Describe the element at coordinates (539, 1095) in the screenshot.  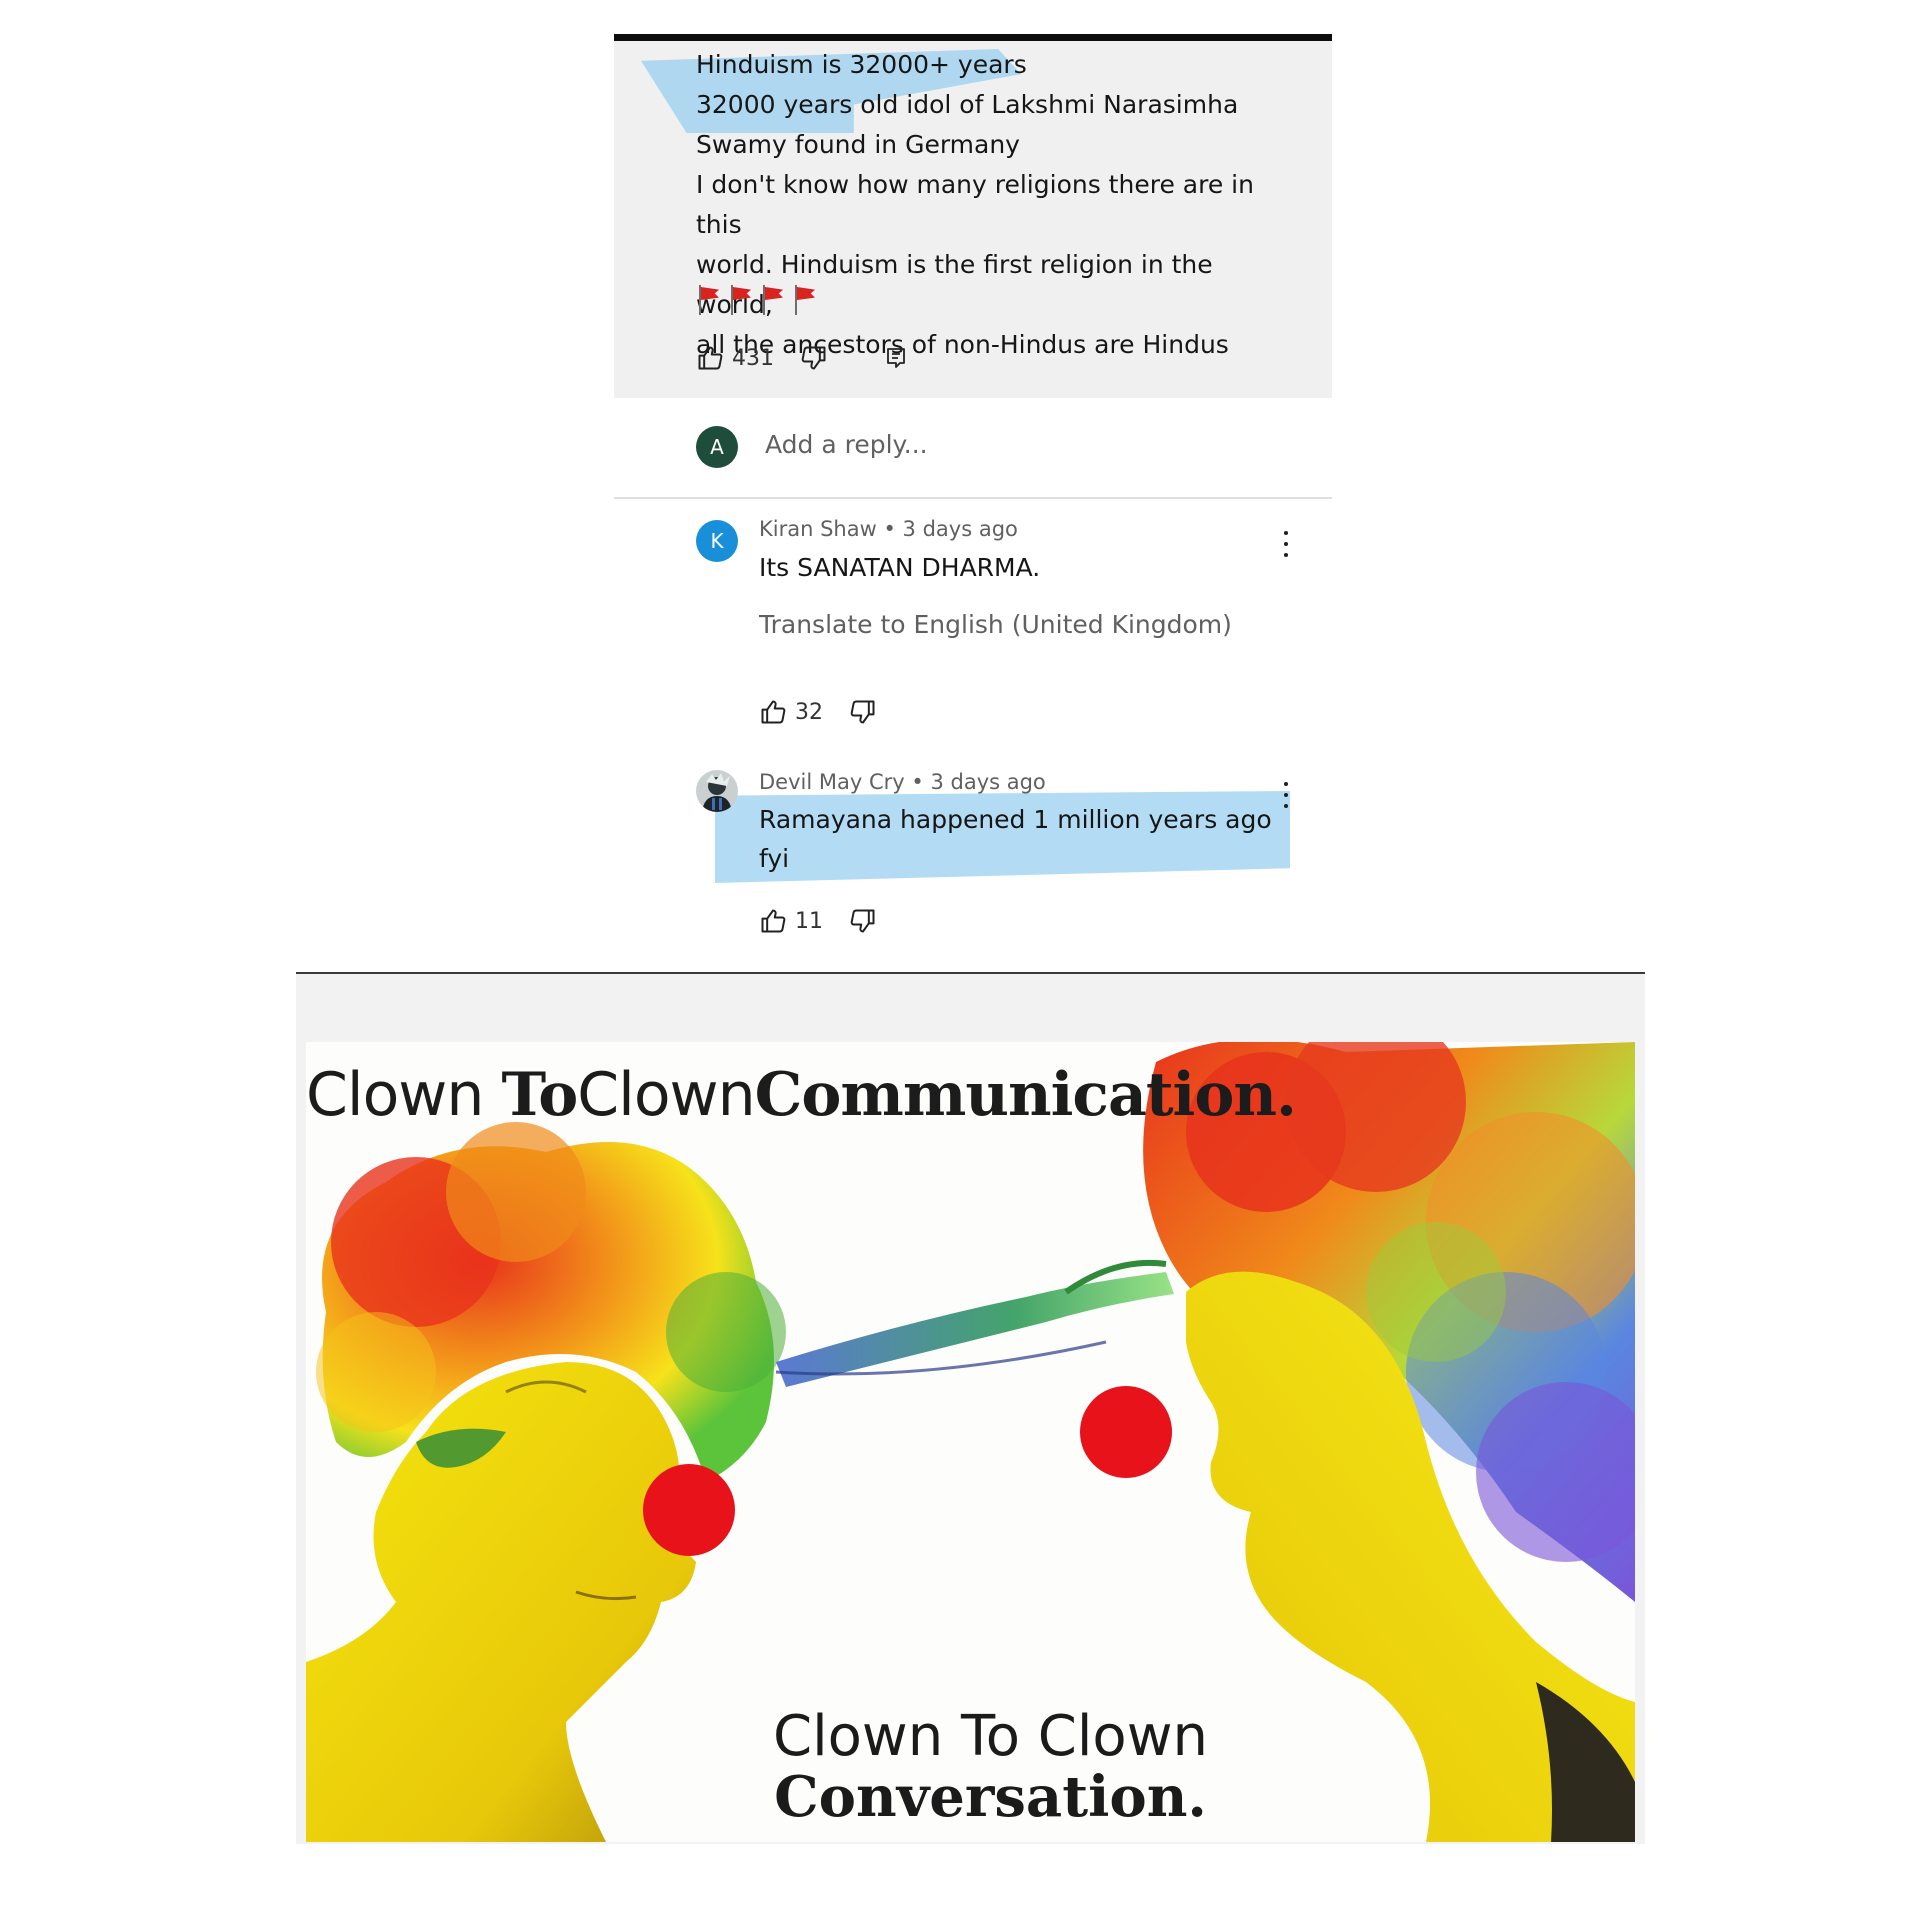
I see `caption-part: To` at that location.